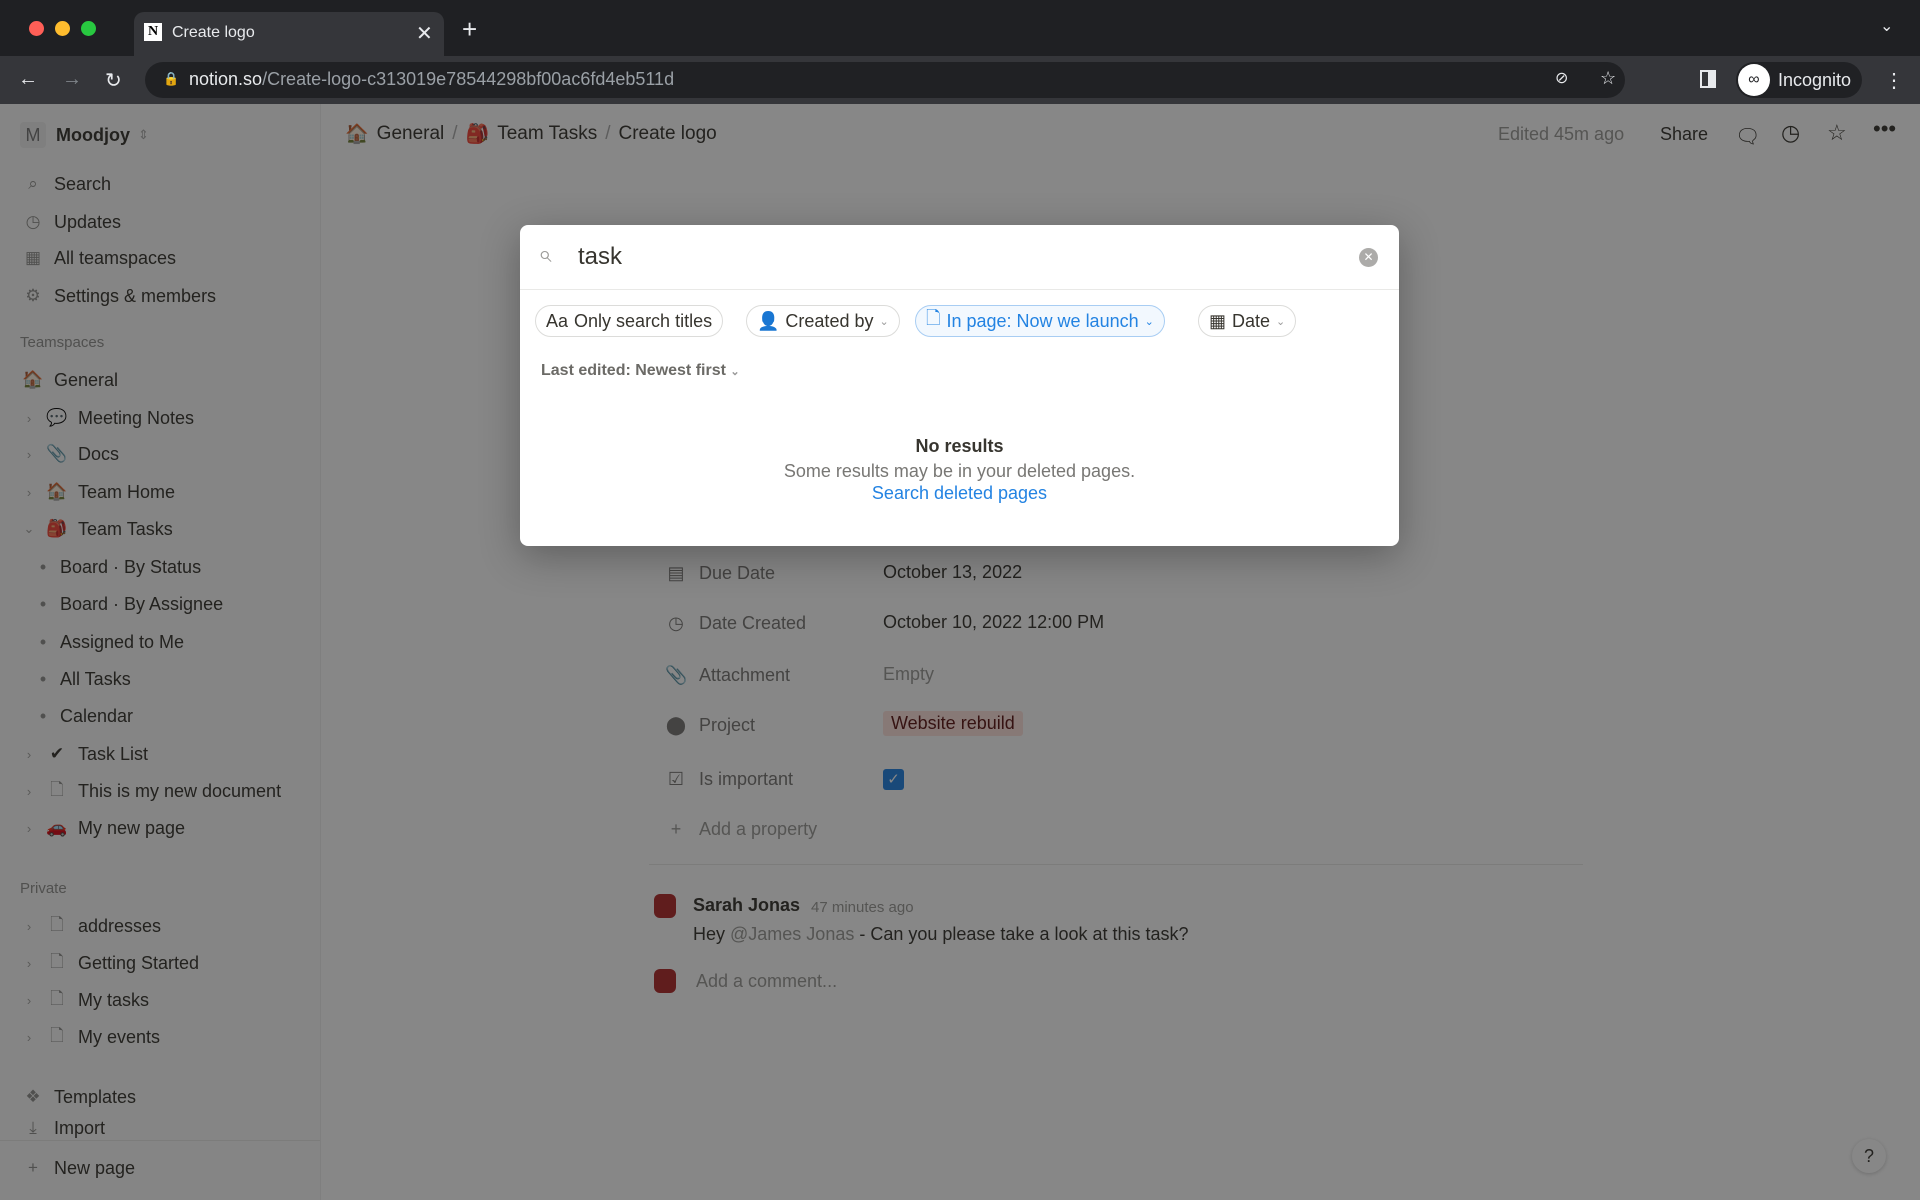 Image resolution: width=1920 pixels, height=1200 pixels. I want to click on incognito-profile-button: ∞ Incognito, so click(1799, 80).